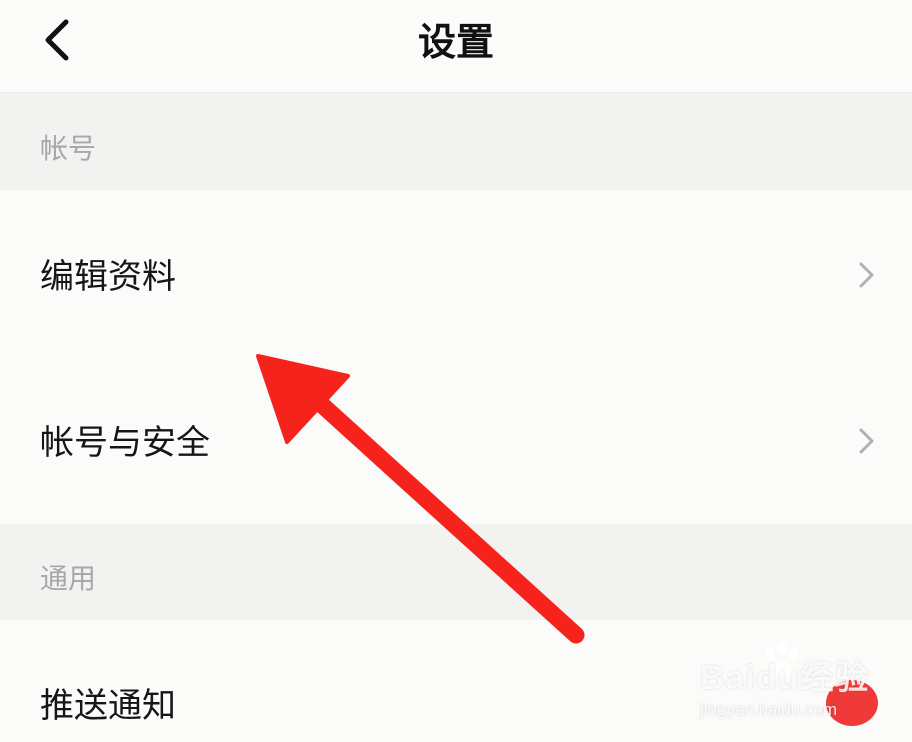 The height and width of the screenshot is (742, 912). I want to click on page-title: 设置, so click(455, 42).